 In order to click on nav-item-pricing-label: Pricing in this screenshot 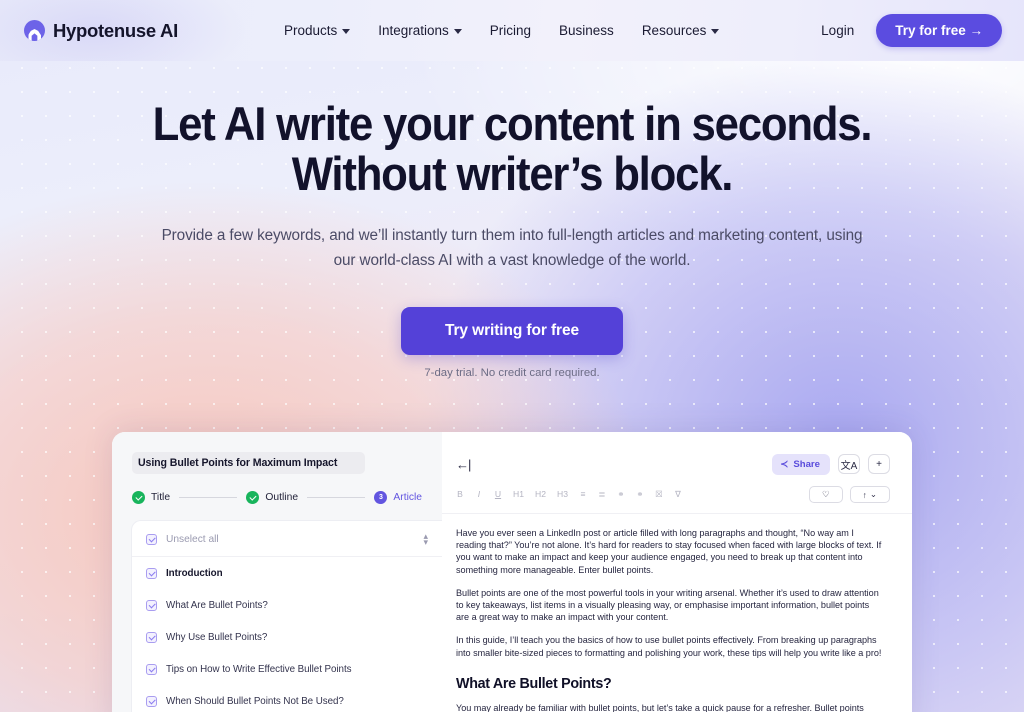, I will do `click(510, 30)`.